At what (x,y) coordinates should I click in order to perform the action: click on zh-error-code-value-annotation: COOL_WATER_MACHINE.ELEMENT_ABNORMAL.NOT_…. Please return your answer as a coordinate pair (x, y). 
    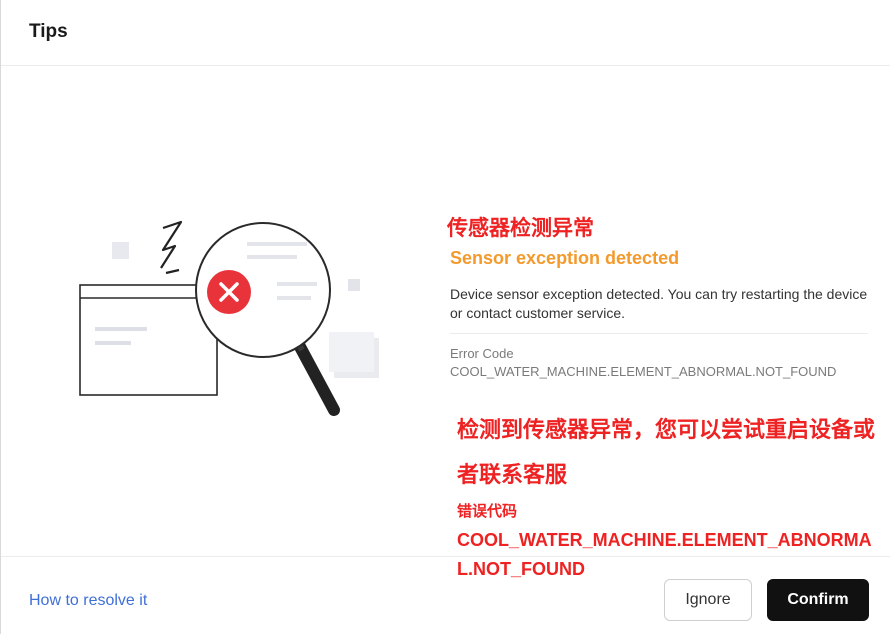
    Looking at the image, I should click on (664, 554).